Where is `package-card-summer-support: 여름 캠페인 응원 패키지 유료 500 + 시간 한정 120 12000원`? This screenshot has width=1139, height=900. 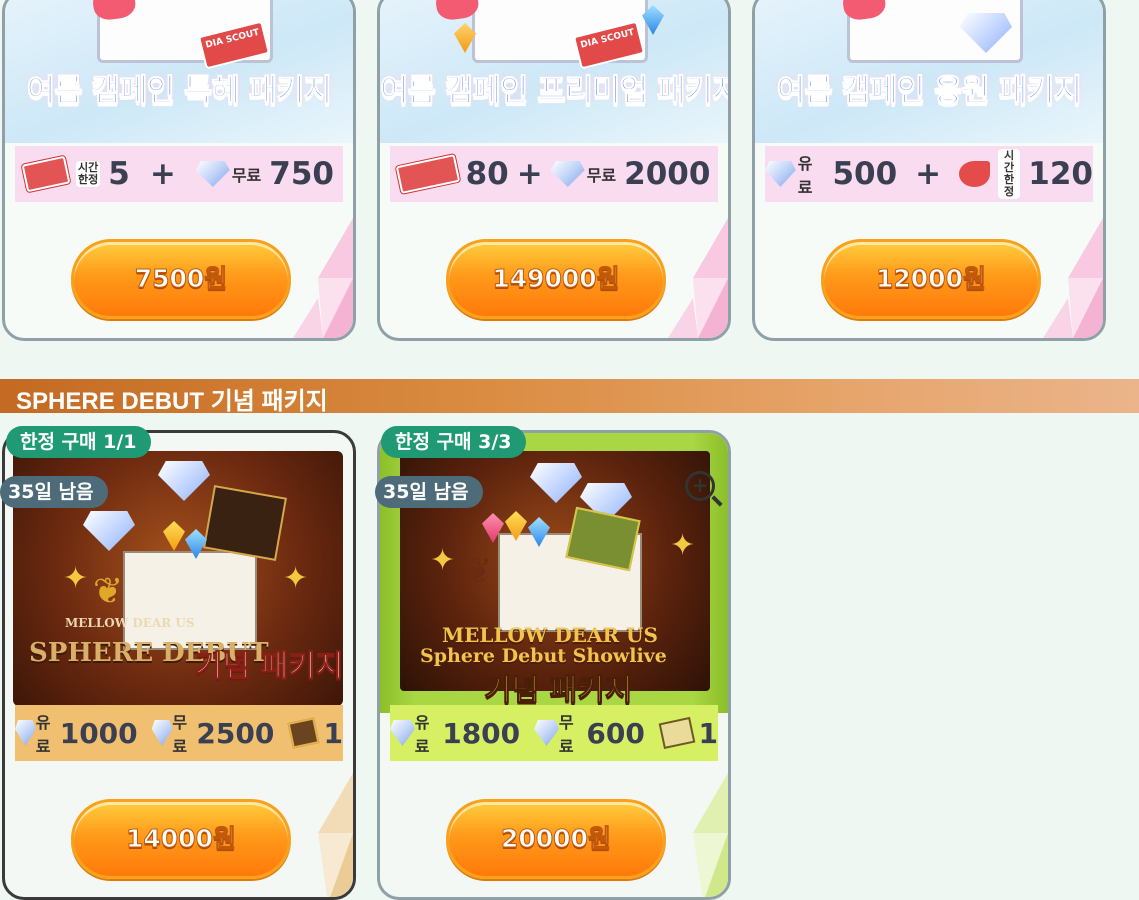
package-card-summer-support: 여름 캠페인 응원 패키지 유료 500 + 시간 한정 120 12000원 is located at coordinates (929, 170).